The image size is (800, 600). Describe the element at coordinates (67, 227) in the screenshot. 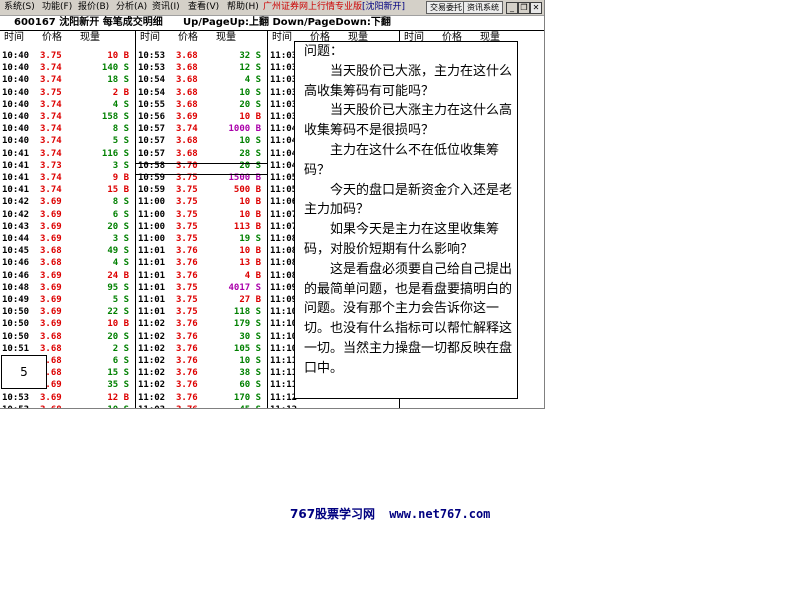

I see `tick-row: 10:43 3.69 20 S` at that location.